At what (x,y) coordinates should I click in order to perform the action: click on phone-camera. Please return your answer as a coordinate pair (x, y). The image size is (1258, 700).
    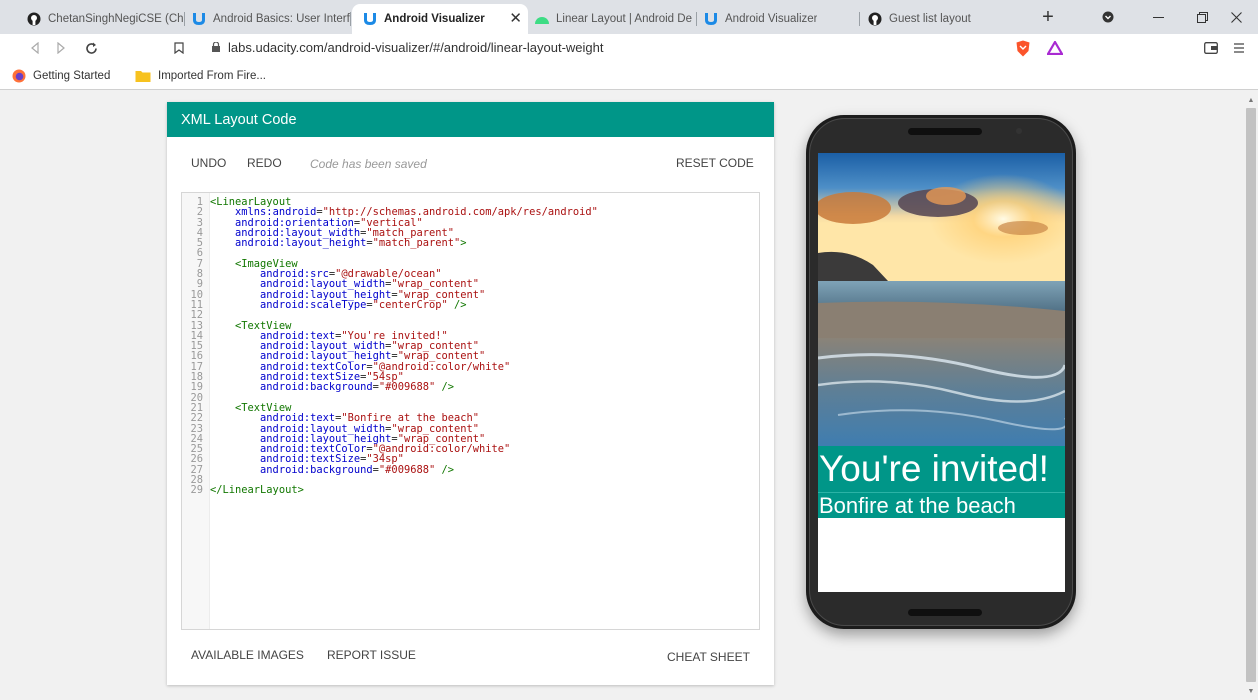
    Looking at the image, I should click on (1019, 131).